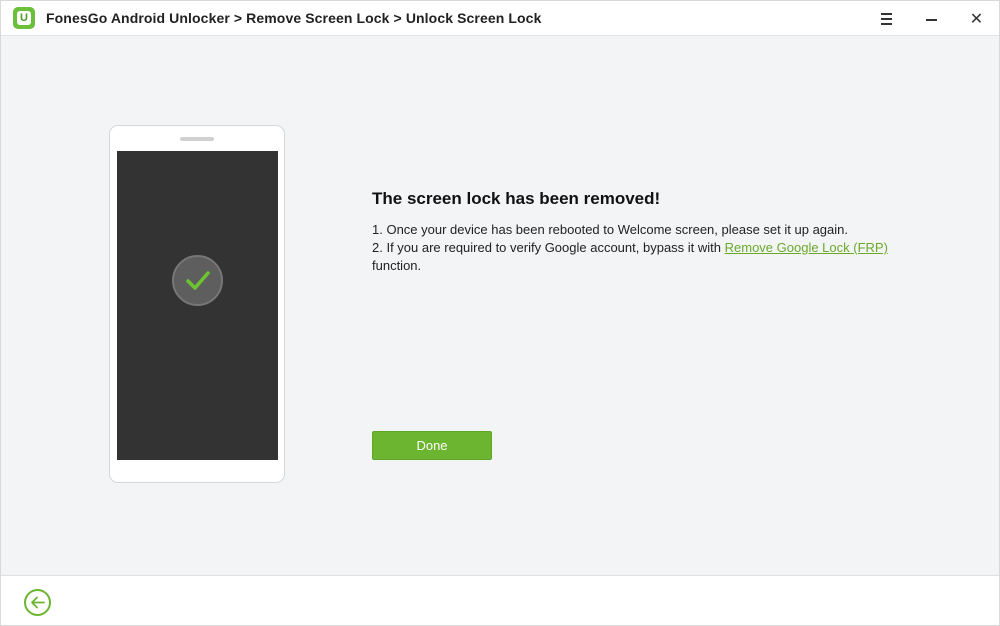  I want to click on footer-bar, so click(500, 600).